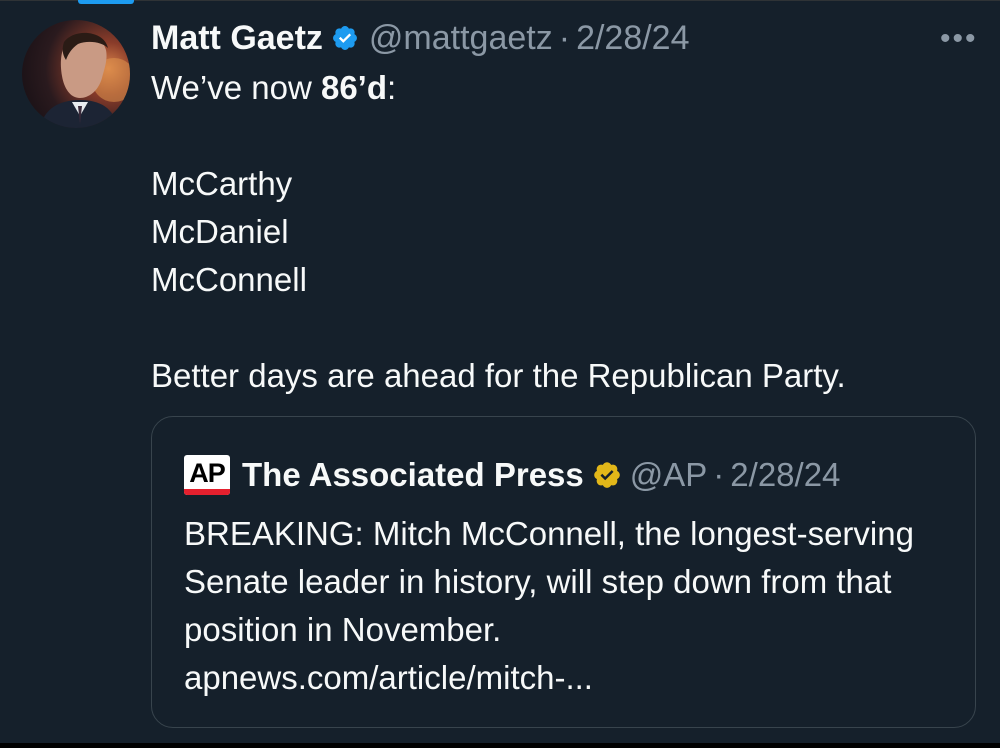 The width and height of the screenshot is (1000, 748). Describe the element at coordinates (106, 2) in the screenshot. I see `active-tab-indicator` at that location.